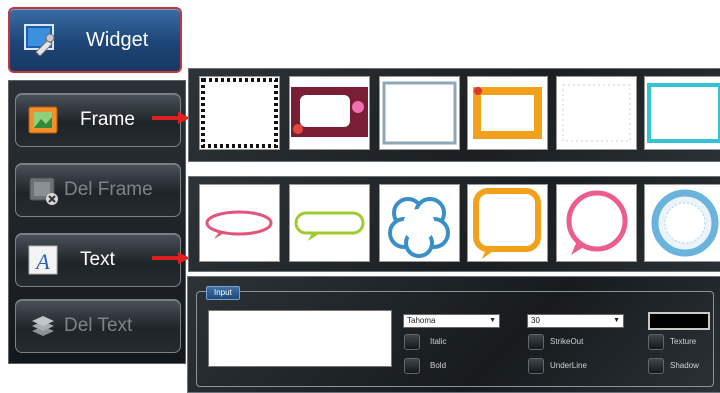 This screenshot has width=720, height=393. I want to click on text-arrow, so click(171, 258).